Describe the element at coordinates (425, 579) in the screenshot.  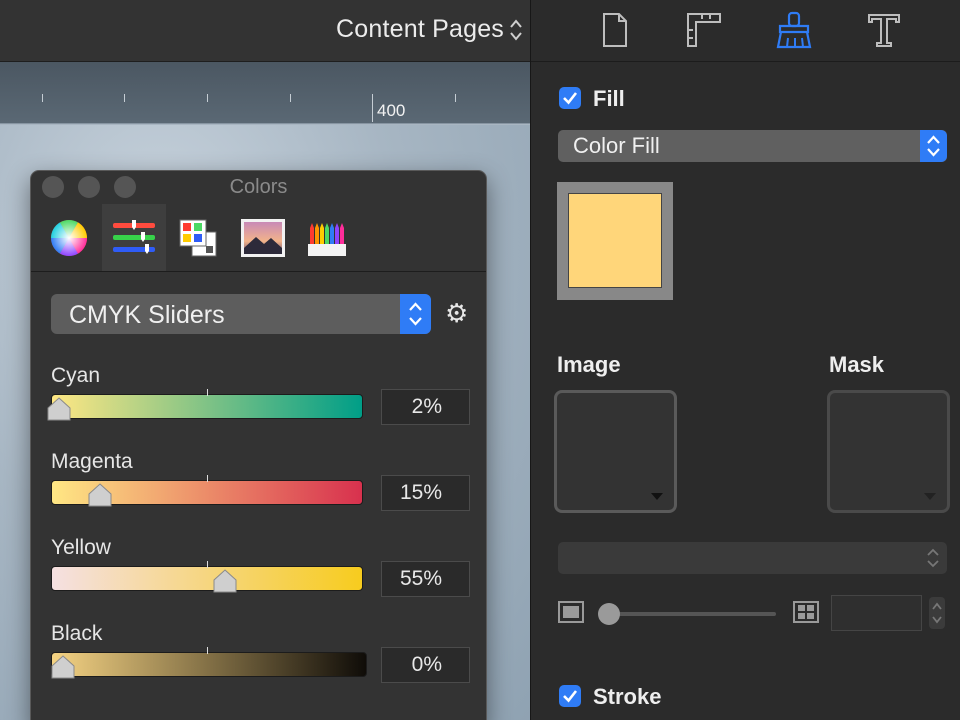
I see `slider-value-yellow: 55%` at that location.